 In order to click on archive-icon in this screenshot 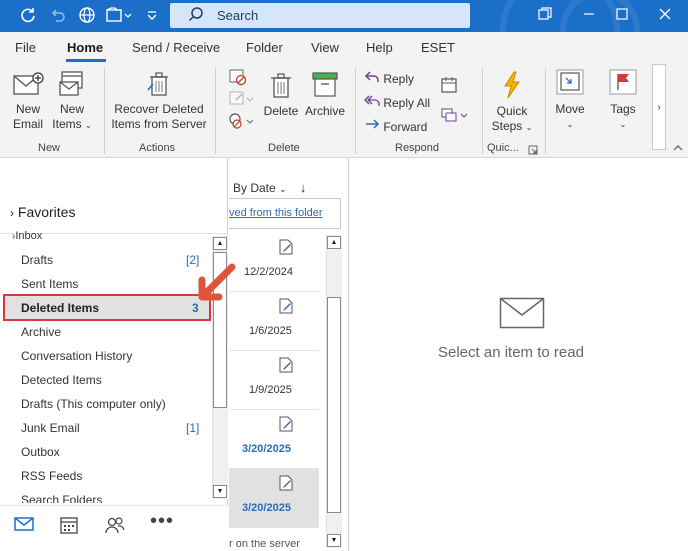, I will do `click(325, 87)`.